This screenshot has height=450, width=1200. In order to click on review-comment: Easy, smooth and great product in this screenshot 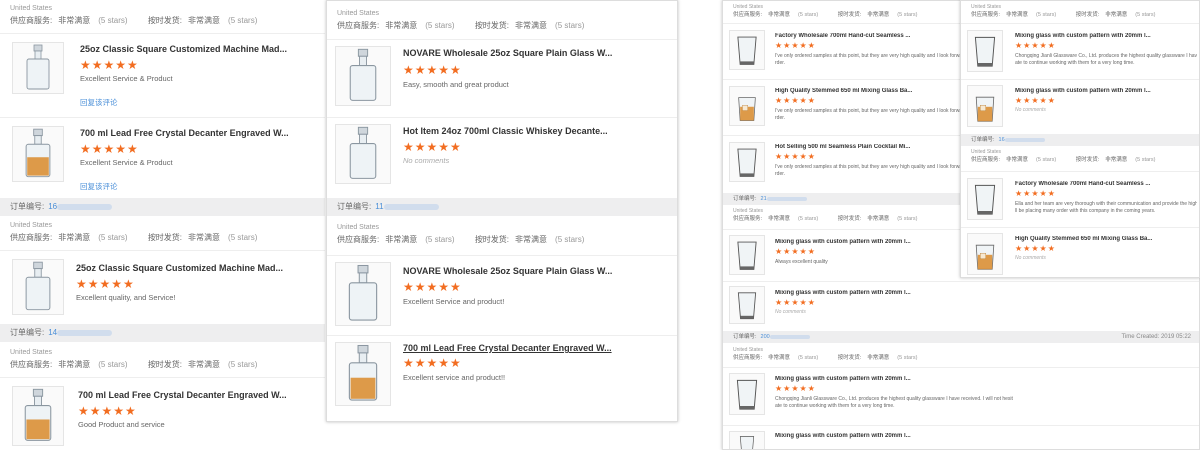, I will do `click(456, 84)`.